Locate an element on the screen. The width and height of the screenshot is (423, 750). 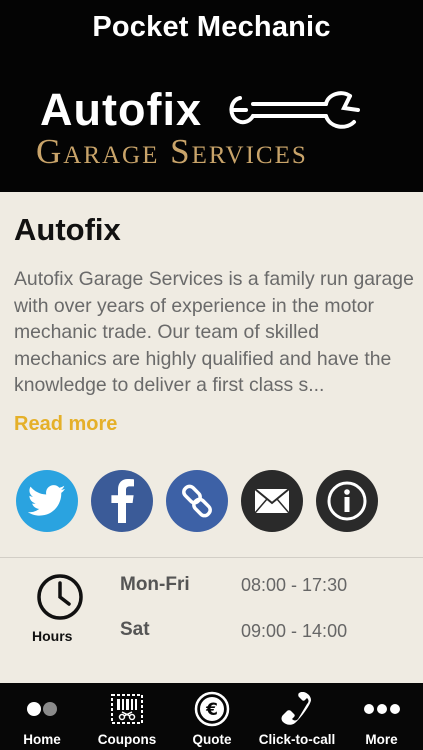
tab-home: Home is located at coordinates (42, 716).